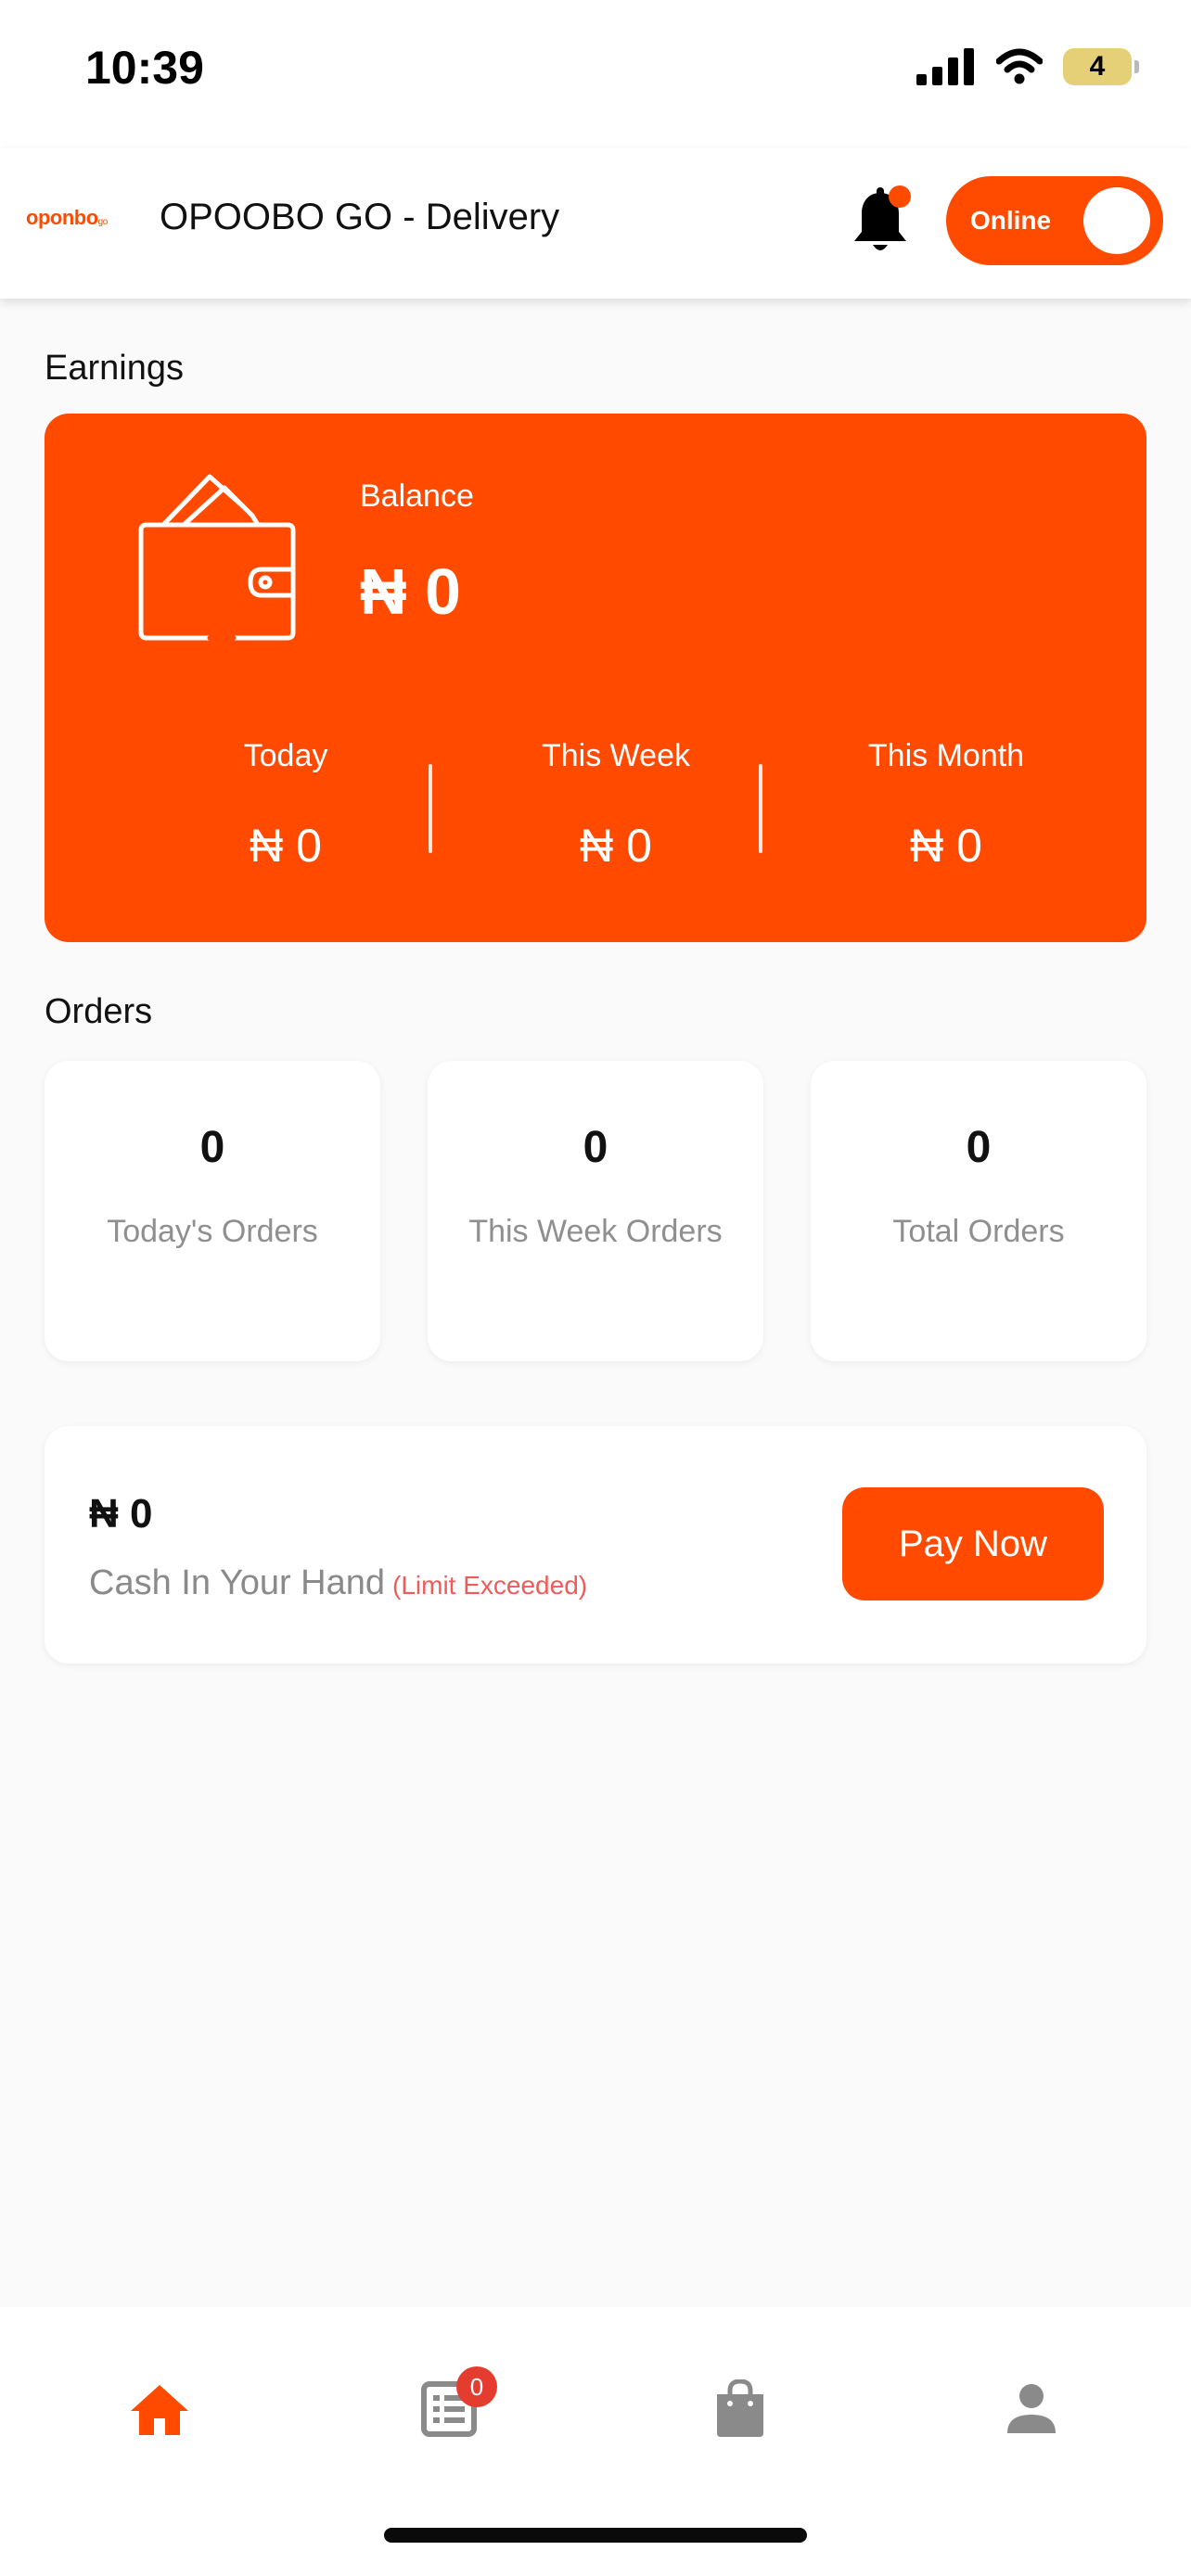  What do you see at coordinates (1019, 66) in the screenshot?
I see `wifi-icon` at bounding box center [1019, 66].